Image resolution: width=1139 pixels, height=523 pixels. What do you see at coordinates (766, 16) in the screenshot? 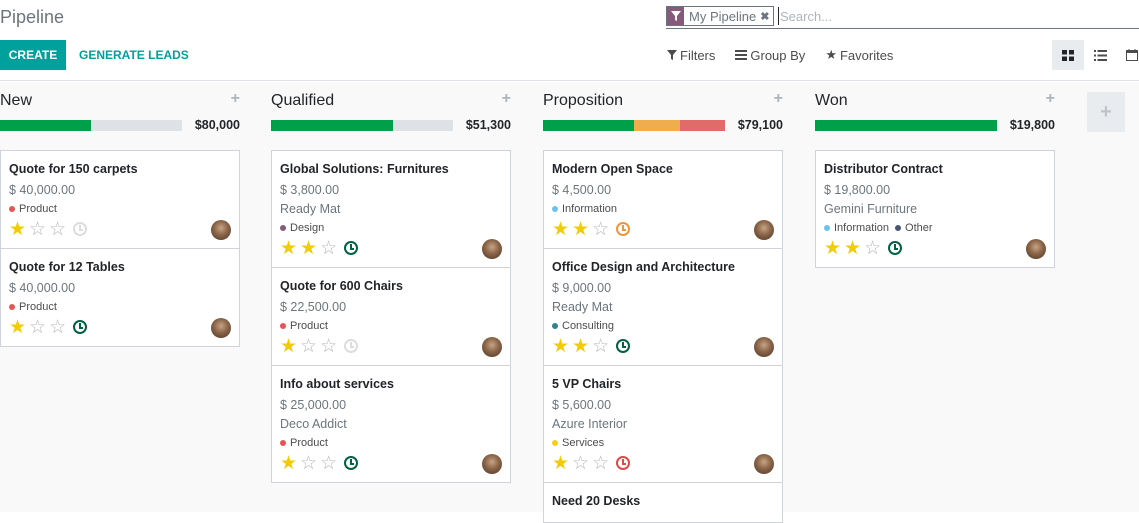
I see `facet-remove-icon: ✖` at bounding box center [766, 16].